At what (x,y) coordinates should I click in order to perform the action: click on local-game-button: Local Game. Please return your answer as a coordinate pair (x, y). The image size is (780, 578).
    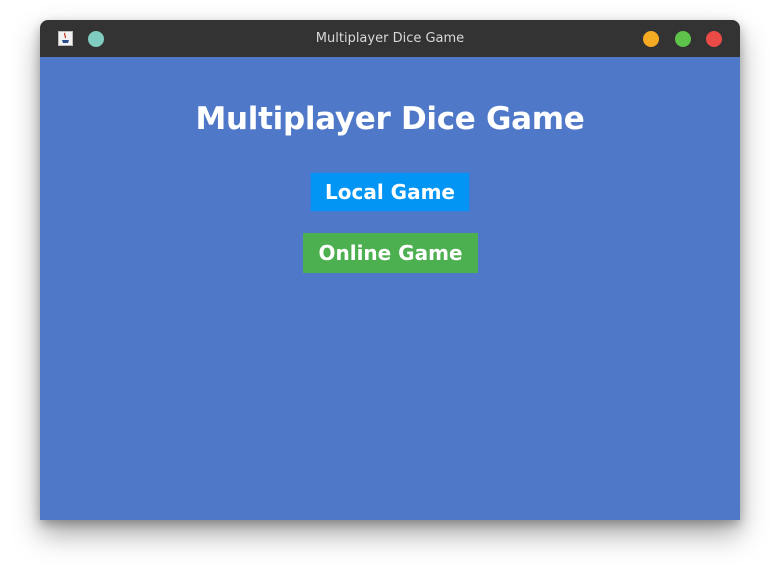
    Looking at the image, I should click on (390, 192).